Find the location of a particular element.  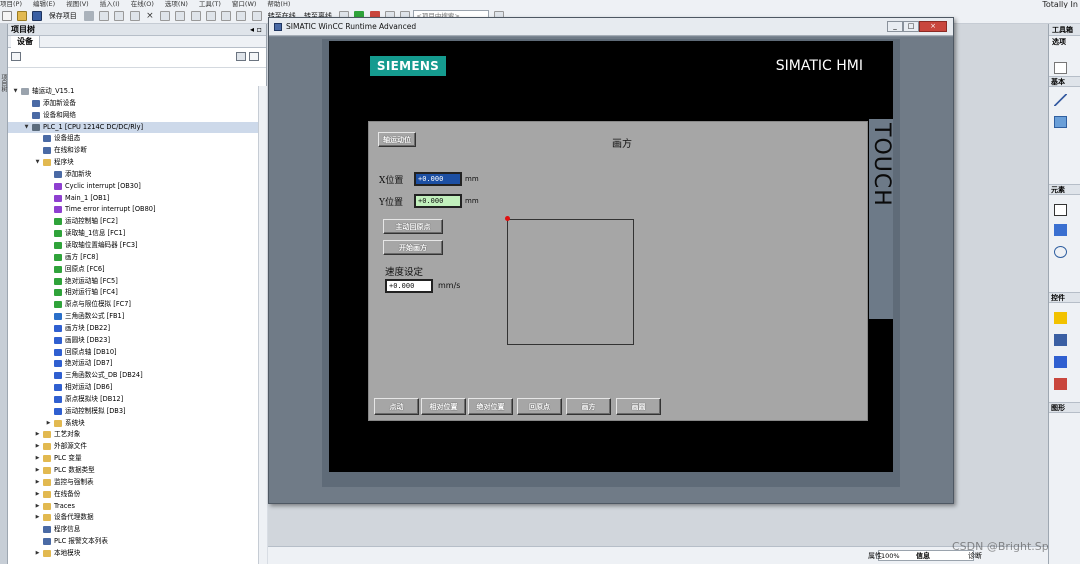

tree-item: 绝对运动 [DB7] is located at coordinates (133, 364).